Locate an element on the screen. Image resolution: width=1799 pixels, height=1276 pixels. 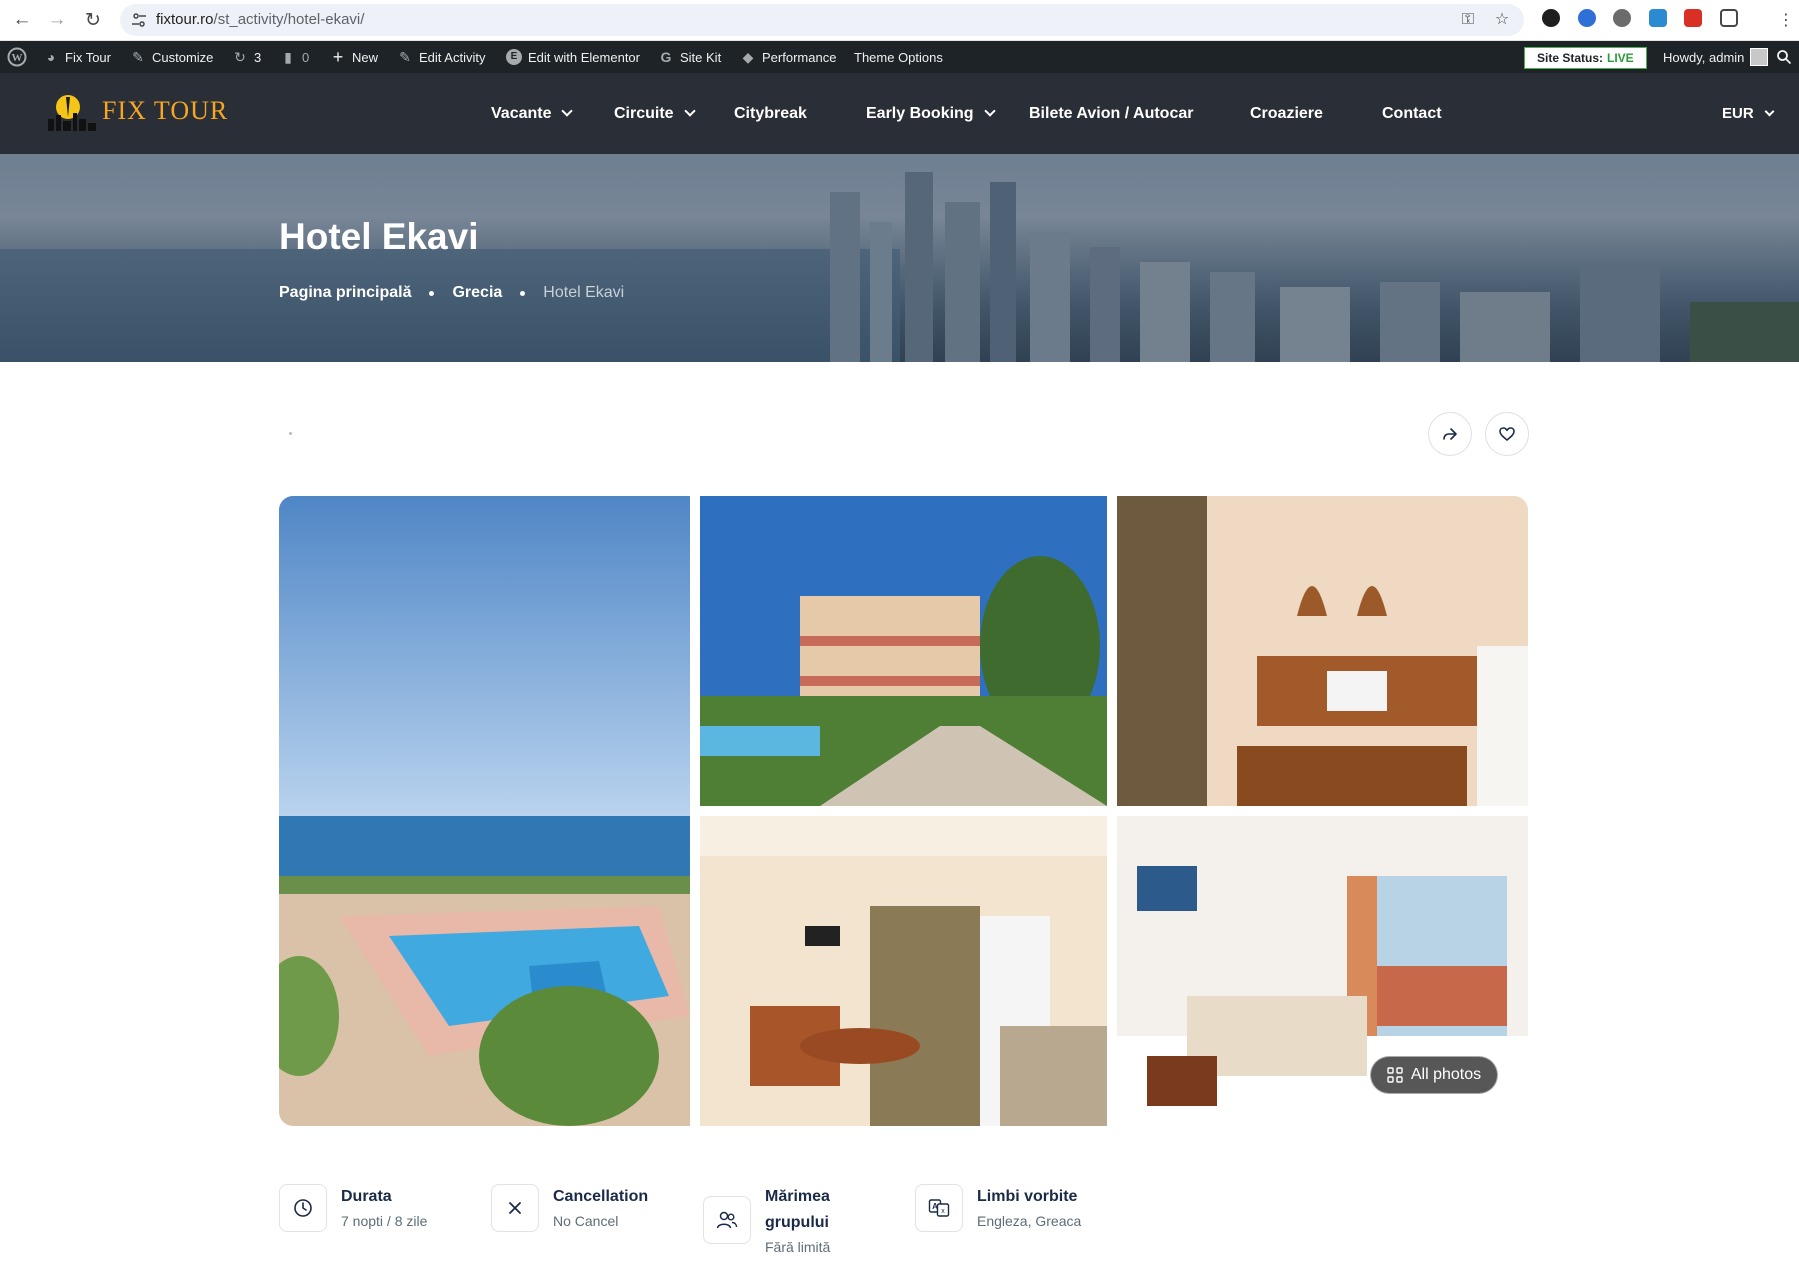
admin-search-icon is located at coordinates (1784, 57).